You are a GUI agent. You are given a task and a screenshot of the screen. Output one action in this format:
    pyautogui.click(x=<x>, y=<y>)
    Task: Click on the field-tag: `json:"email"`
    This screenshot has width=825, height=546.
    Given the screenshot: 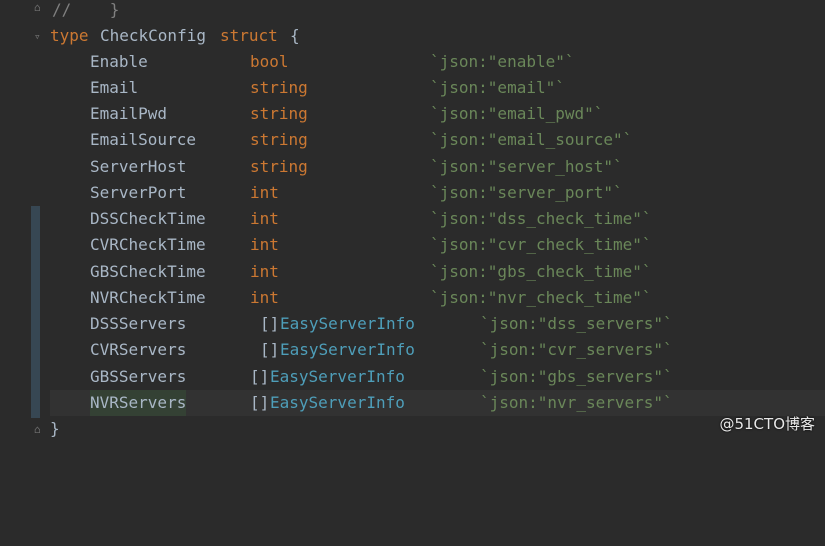 What is the action you would take?
    pyautogui.click(x=497, y=87)
    